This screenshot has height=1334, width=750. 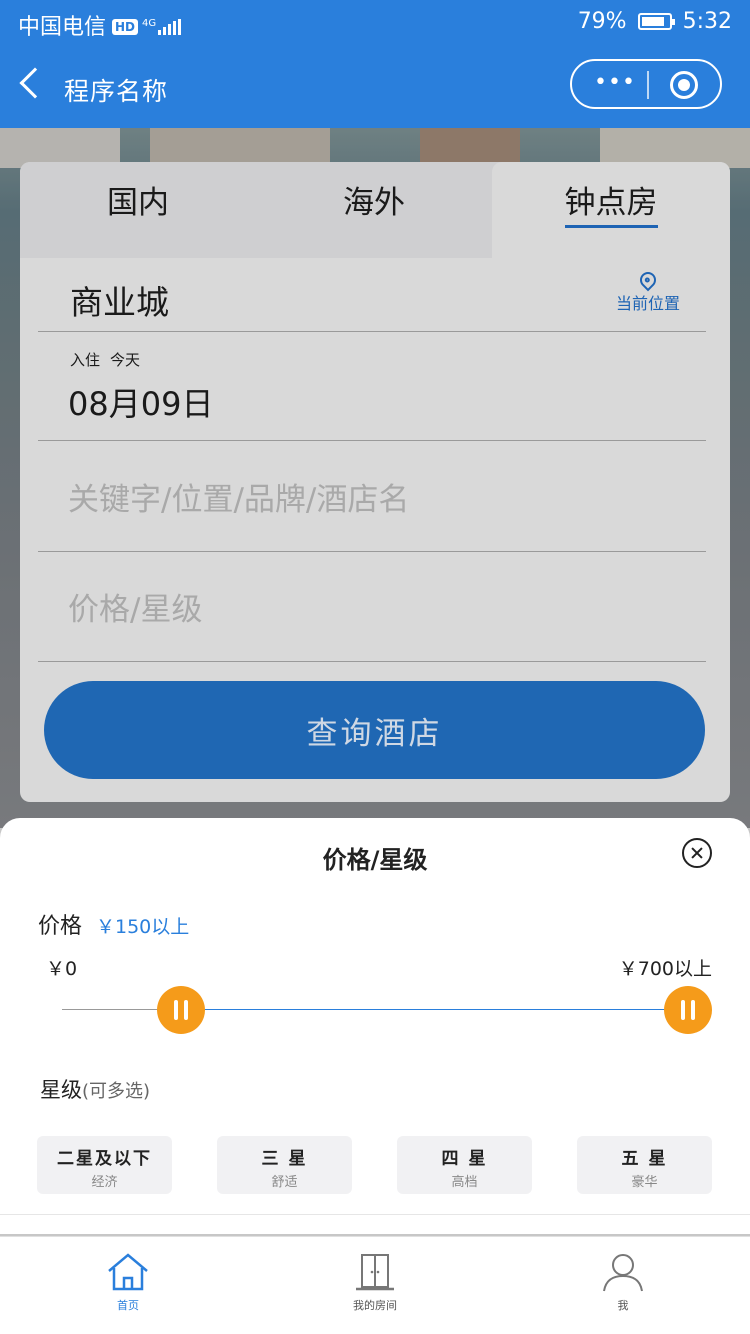 I want to click on star-option-label: 四 星, so click(x=464, y=1159).